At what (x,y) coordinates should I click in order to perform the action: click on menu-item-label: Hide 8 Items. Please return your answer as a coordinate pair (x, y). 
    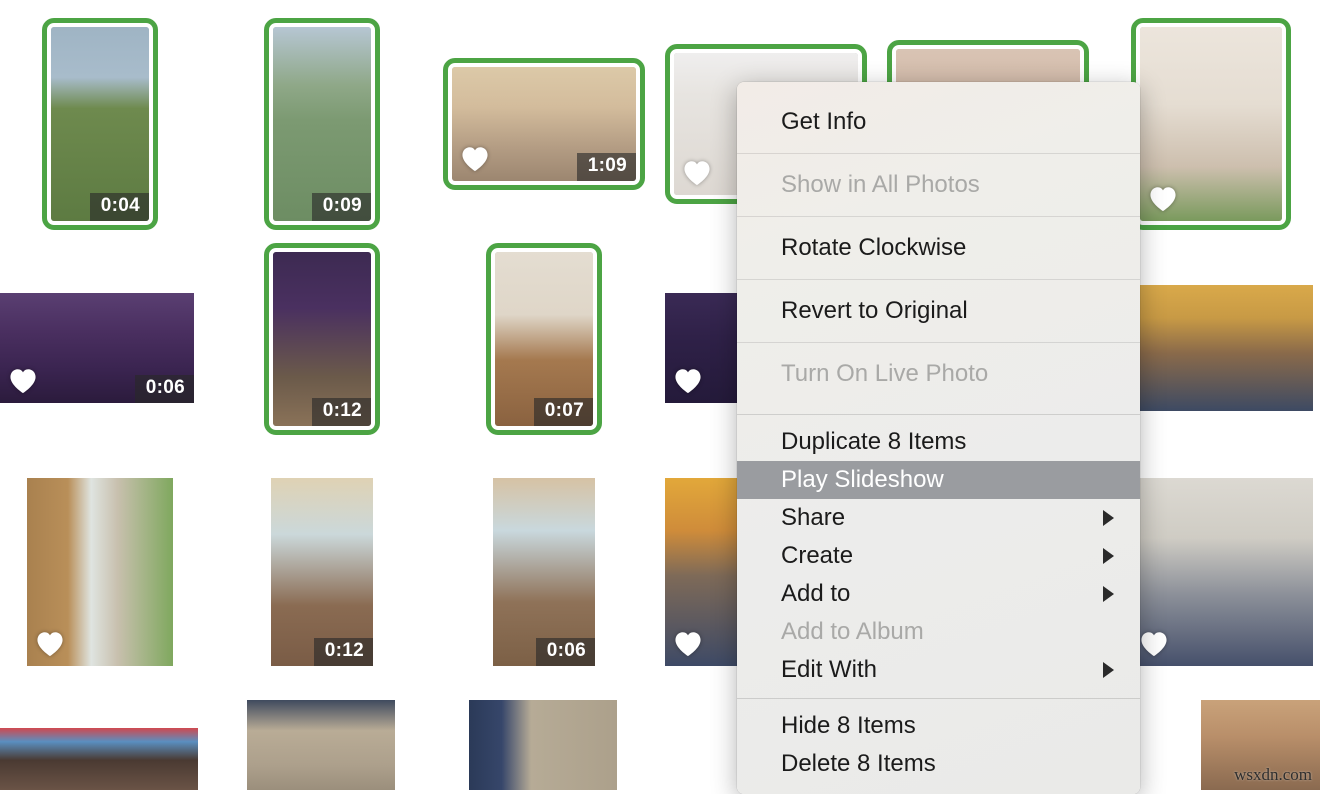
    Looking at the image, I should click on (848, 725).